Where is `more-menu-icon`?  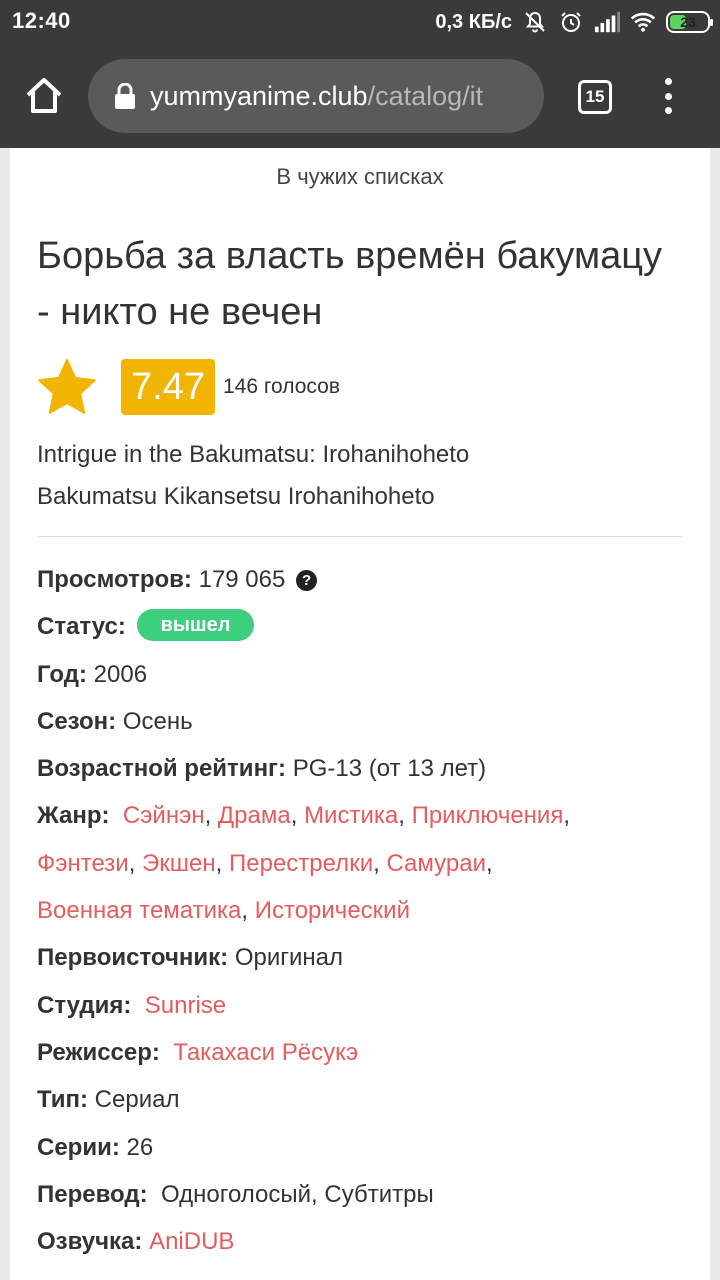 more-menu-icon is located at coordinates (668, 96).